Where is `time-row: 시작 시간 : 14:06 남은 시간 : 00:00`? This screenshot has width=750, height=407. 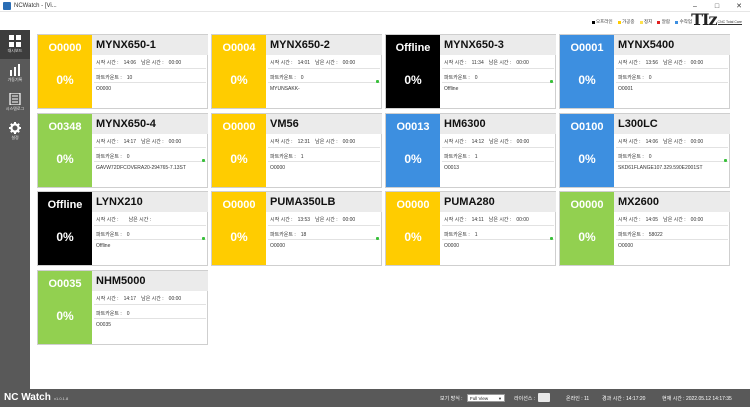
time-row: 시작 시간 : 14:06 남은 시간 : 00:00 is located at coordinates (663, 141).